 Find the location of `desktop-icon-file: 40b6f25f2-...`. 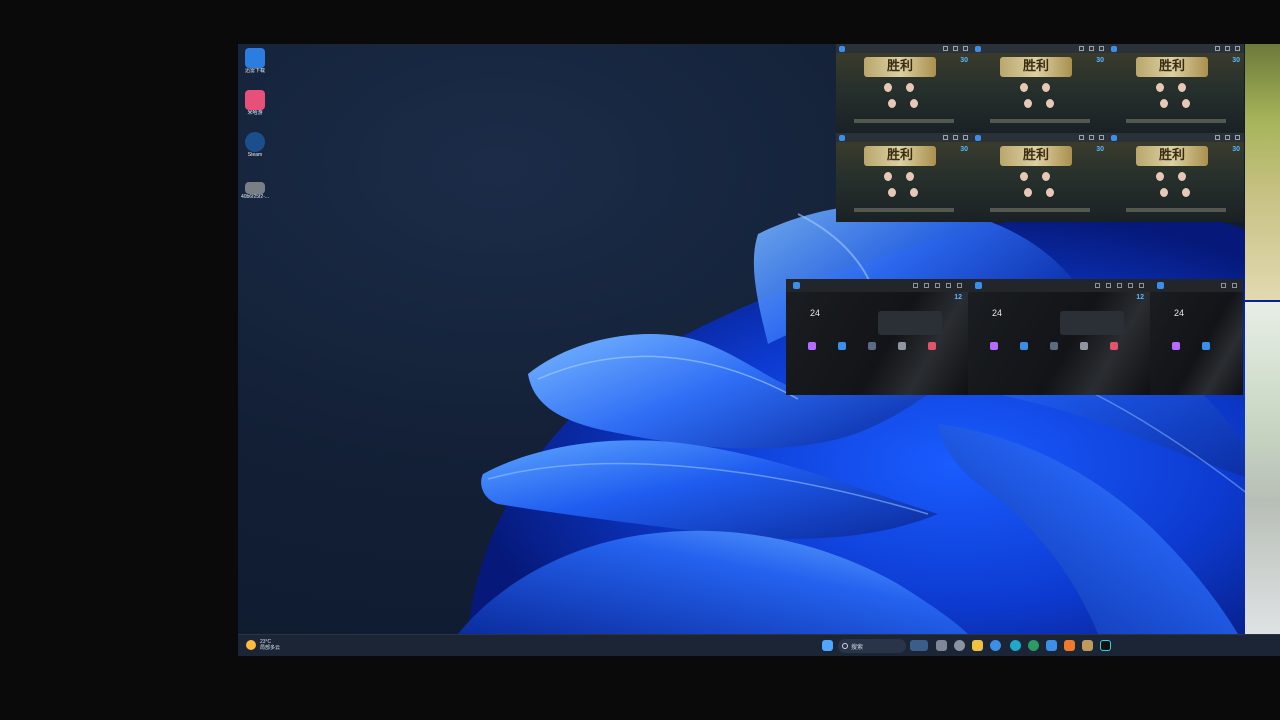

desktop-icon-file: 40b6f25f2-... is located at coordinates (255, 189).